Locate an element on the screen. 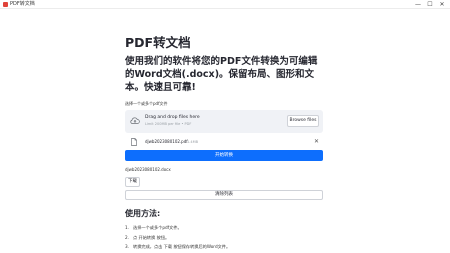 This screenshot has width=450, height=253. dropzone-hint: Limit 200MB per file • PDF is located at coordinates (168, 124).